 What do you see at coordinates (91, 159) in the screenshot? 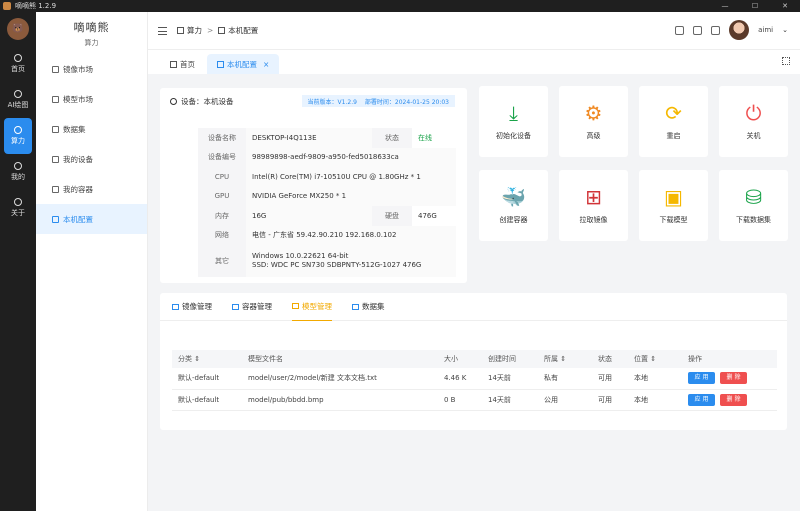
I see `sidebar-item-my-devices: 我的设备` at bounding box center [91, 159].